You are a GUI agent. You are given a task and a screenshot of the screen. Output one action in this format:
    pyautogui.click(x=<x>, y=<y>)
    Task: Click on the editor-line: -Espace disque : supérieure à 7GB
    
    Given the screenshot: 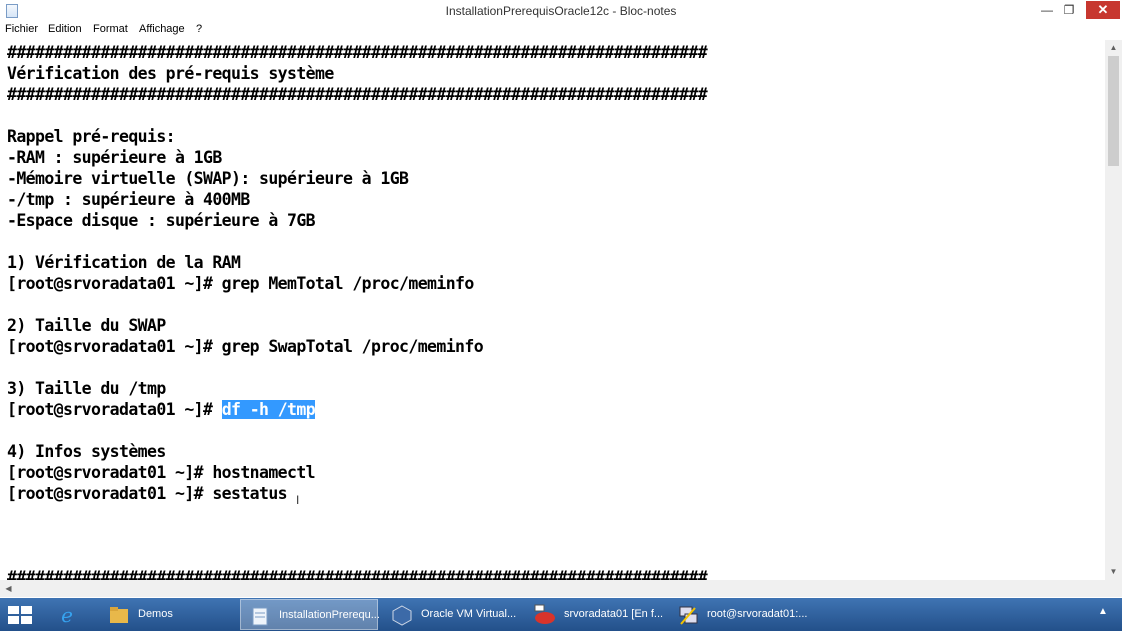 What is the action you would take?
    pyautogui.click(x=161, y=220)
    